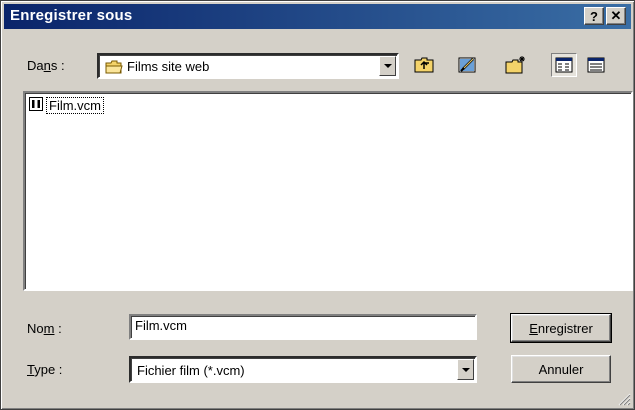 This screenshot has width=635, height=410. I want to click on file-name-field, so click(303, 327).